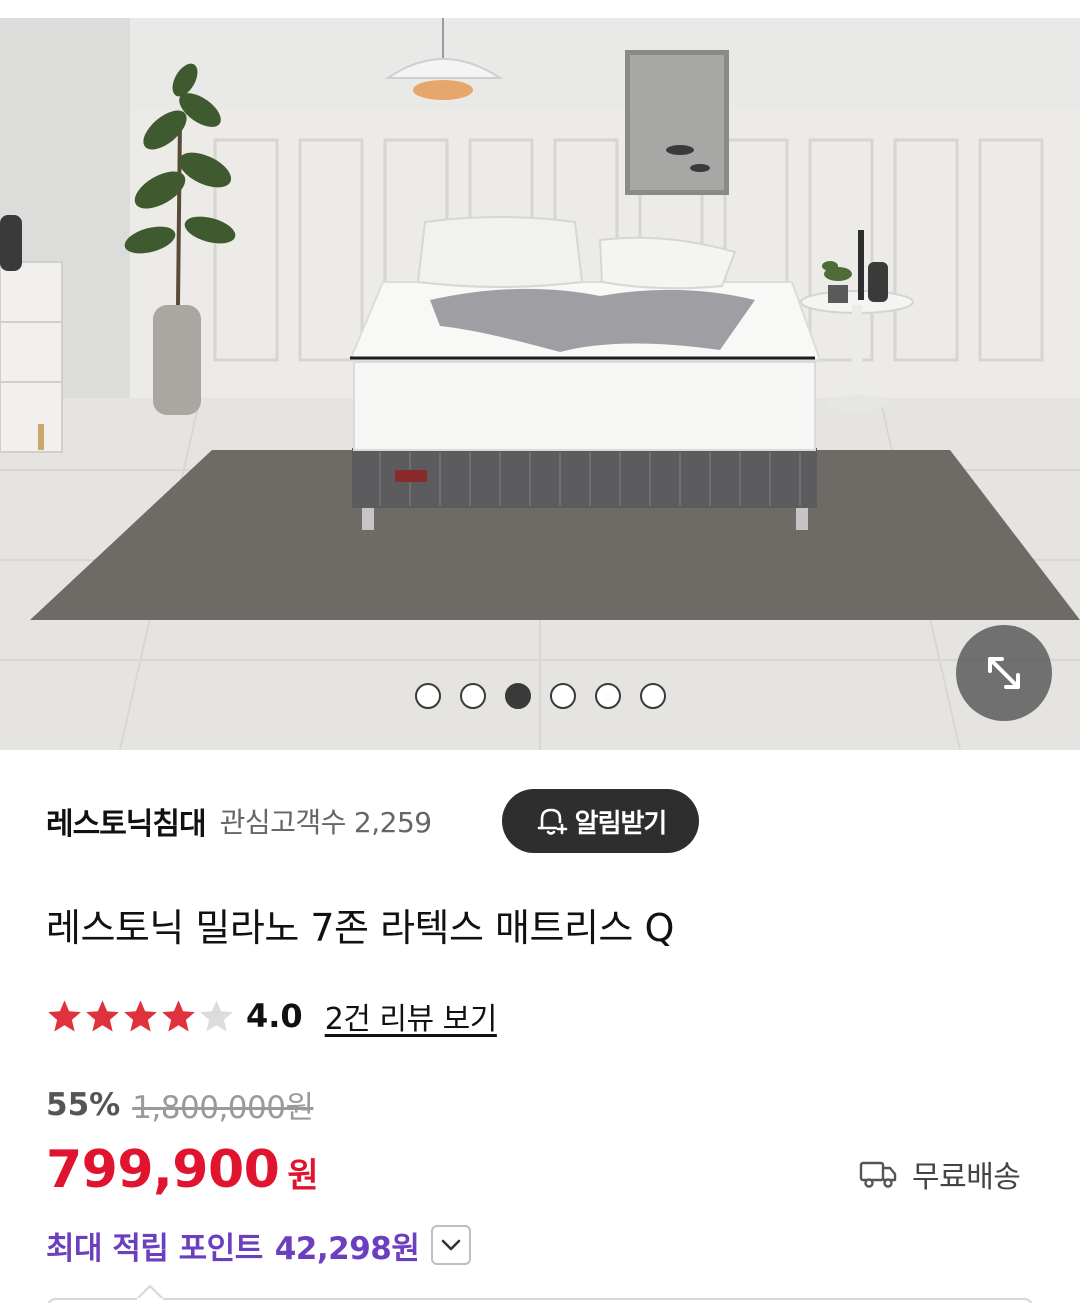  I want to click on store-name: 레스토닉침대, so click(126, 821).